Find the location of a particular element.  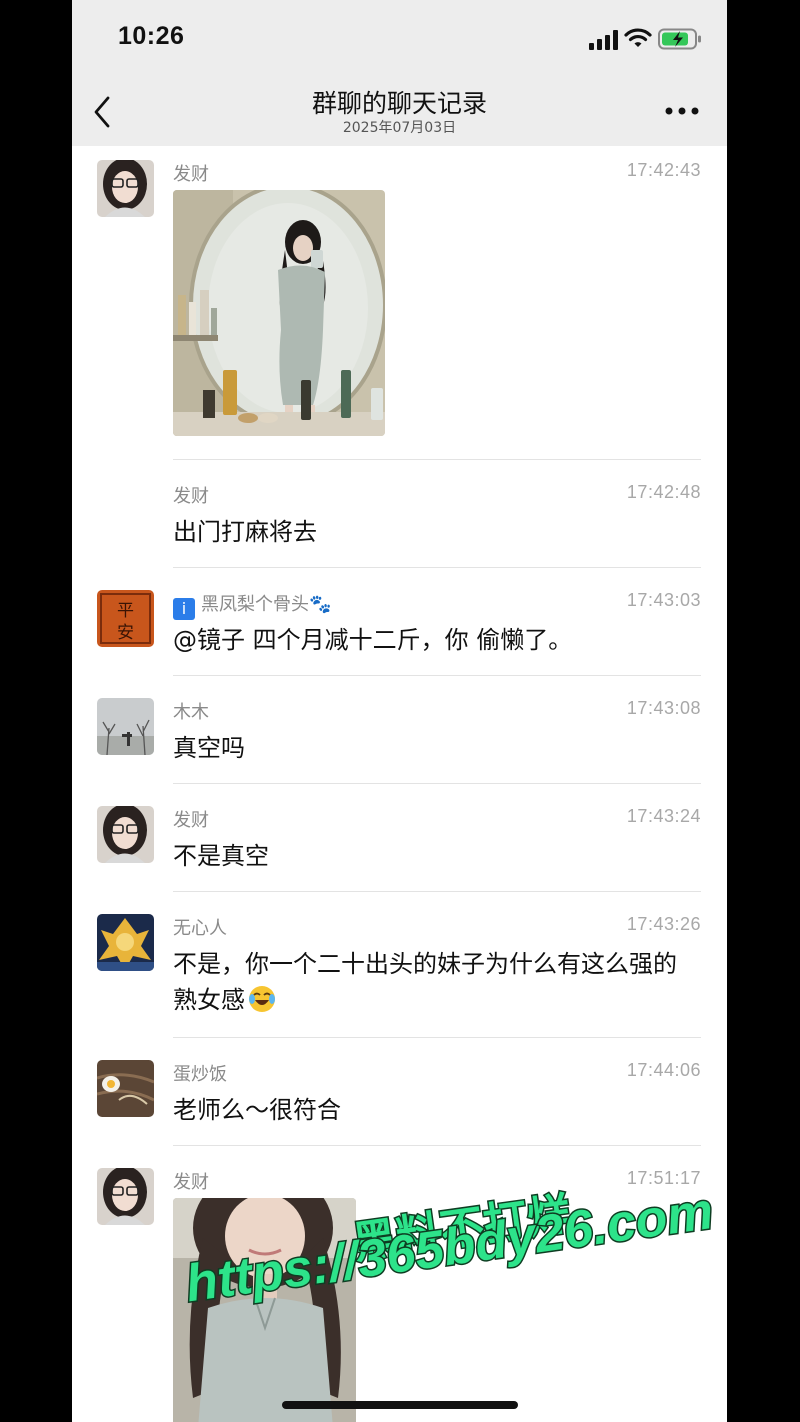

image-message-portrait is located at coordinates (264, 1310).